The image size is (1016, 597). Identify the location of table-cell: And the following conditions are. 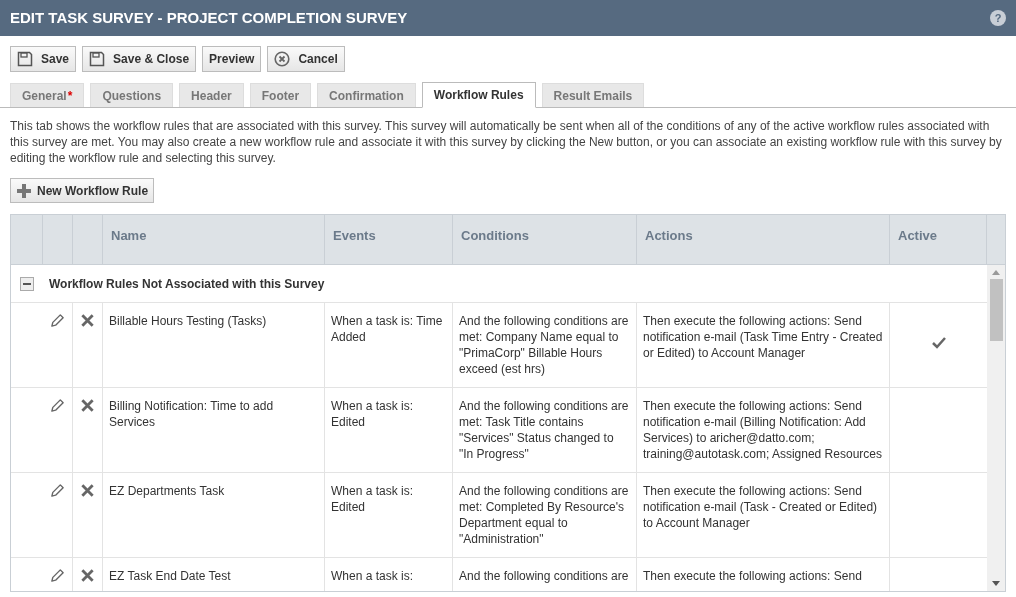
(545, 574).